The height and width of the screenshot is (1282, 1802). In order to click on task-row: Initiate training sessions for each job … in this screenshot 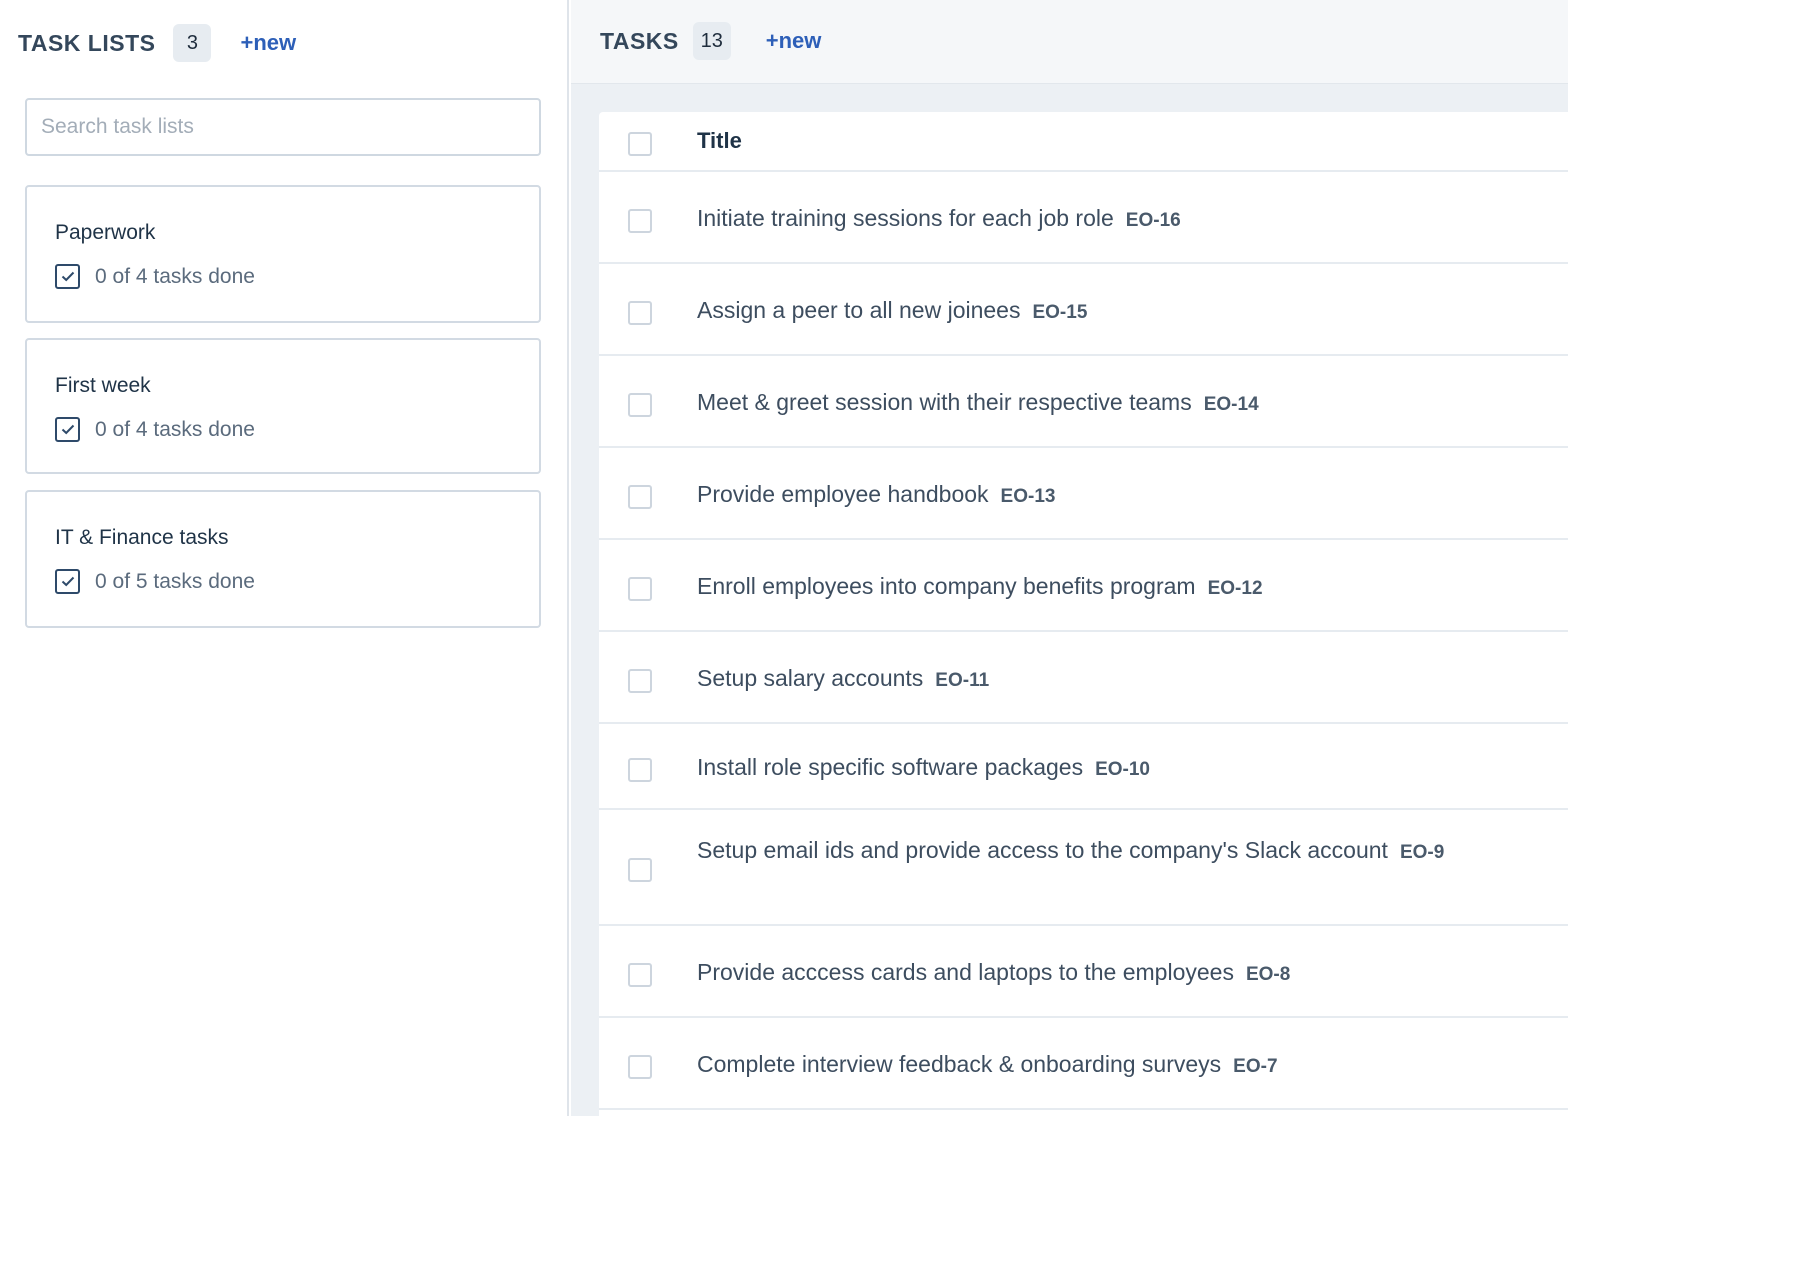, I will do `click(1083, 218)`.